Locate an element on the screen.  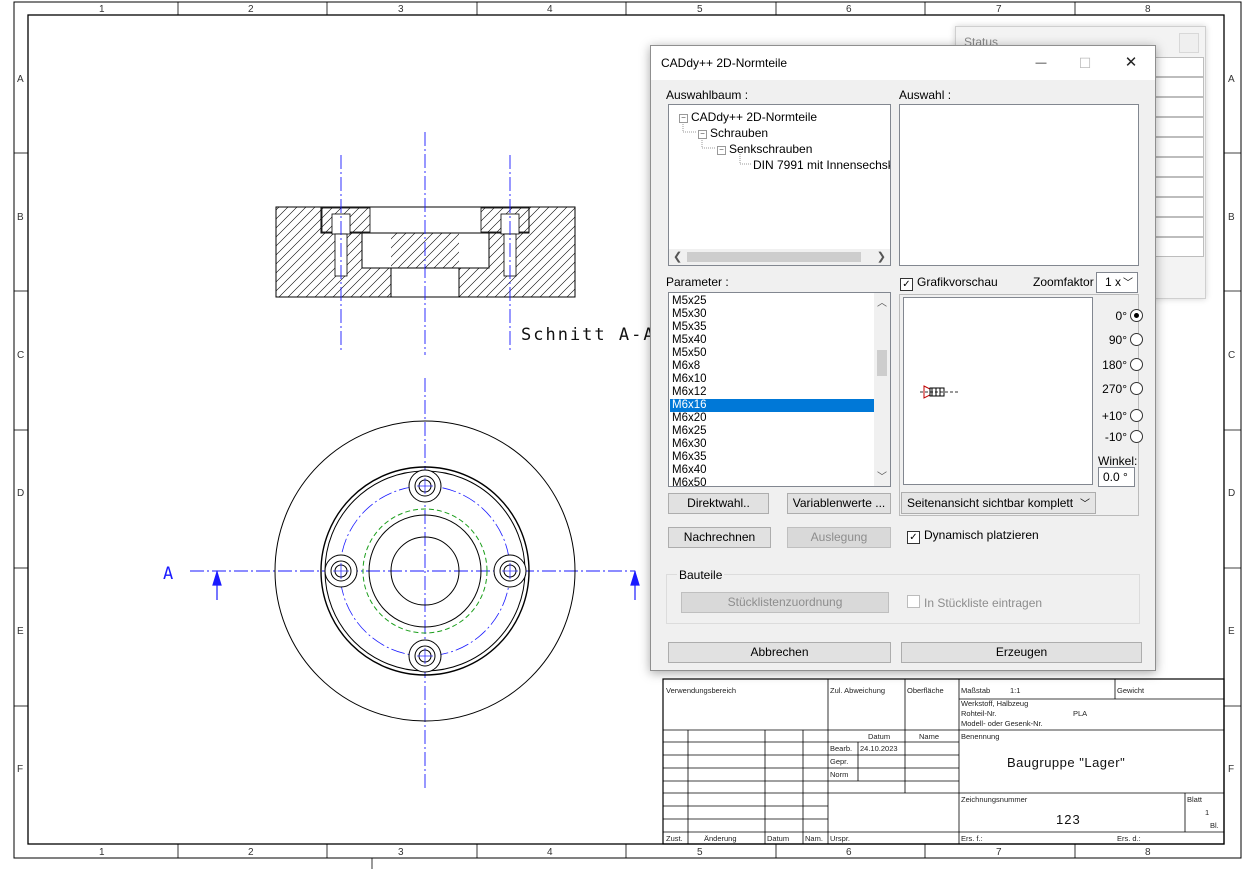
minimize-button: — is located at coordinates (1041, 63).